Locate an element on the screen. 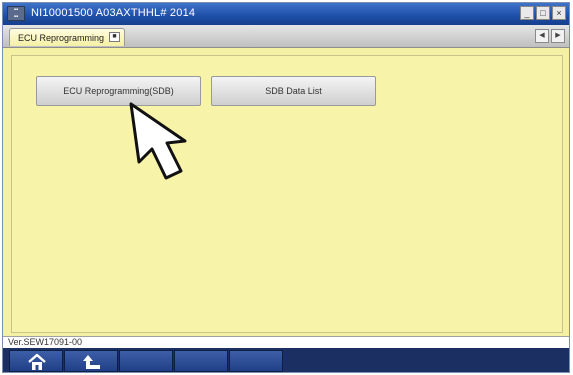 The image size is (573, 375). window-controls: _ □ × is located at coordinates (543, 13).